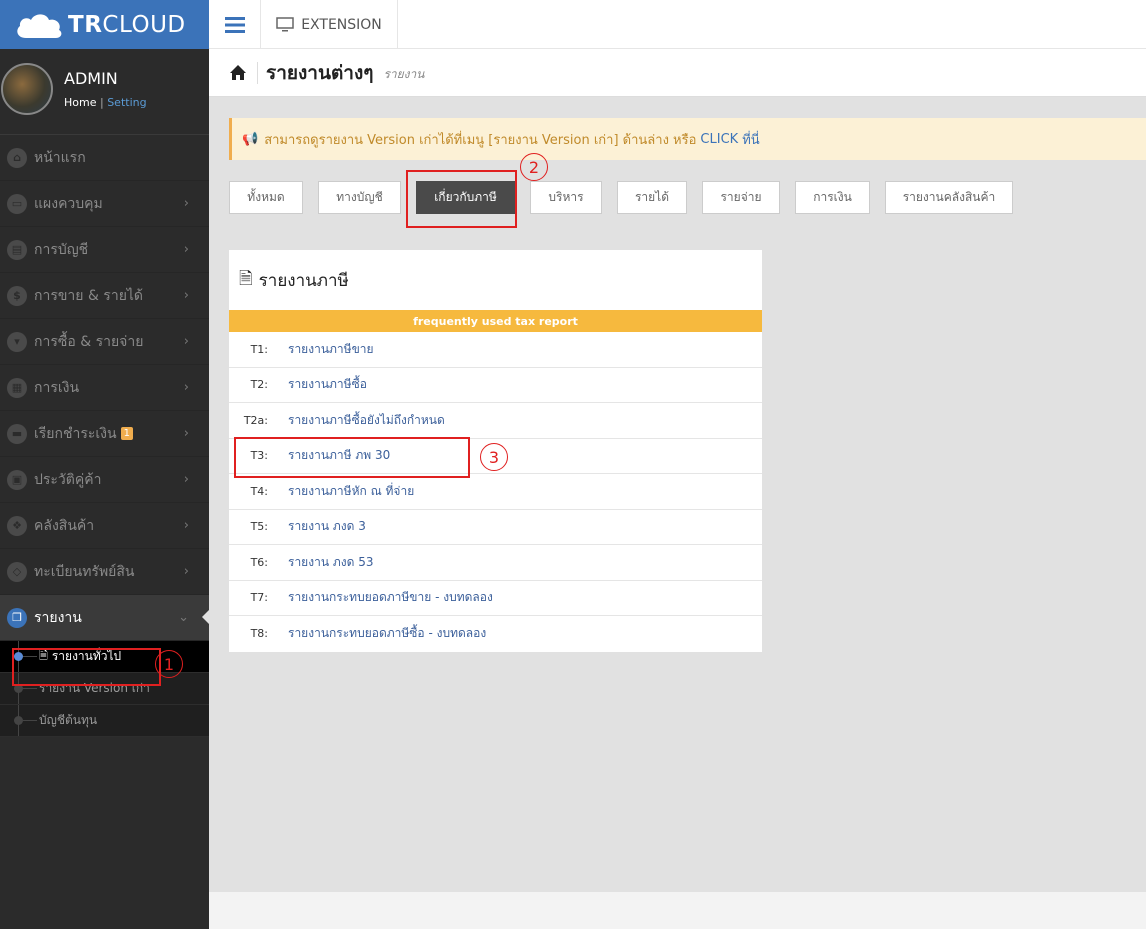 The height and width of the screenshot is (929, 1146). Describe the element at coordinates (949, 197) in the screenshot. I see `tab-inventory-reports: รายงานคลังสินค้า` at that location.